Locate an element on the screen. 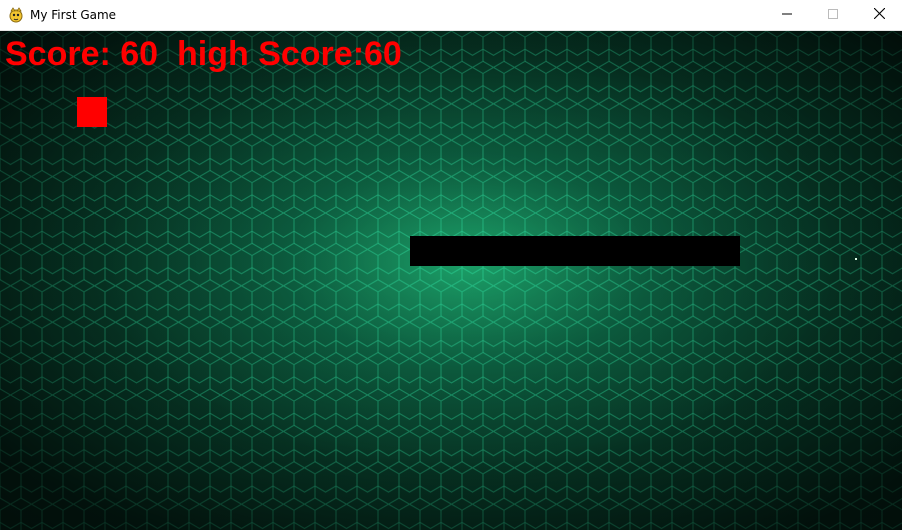  high-score-label: high Score:60 is located at coordinates (289, 54).